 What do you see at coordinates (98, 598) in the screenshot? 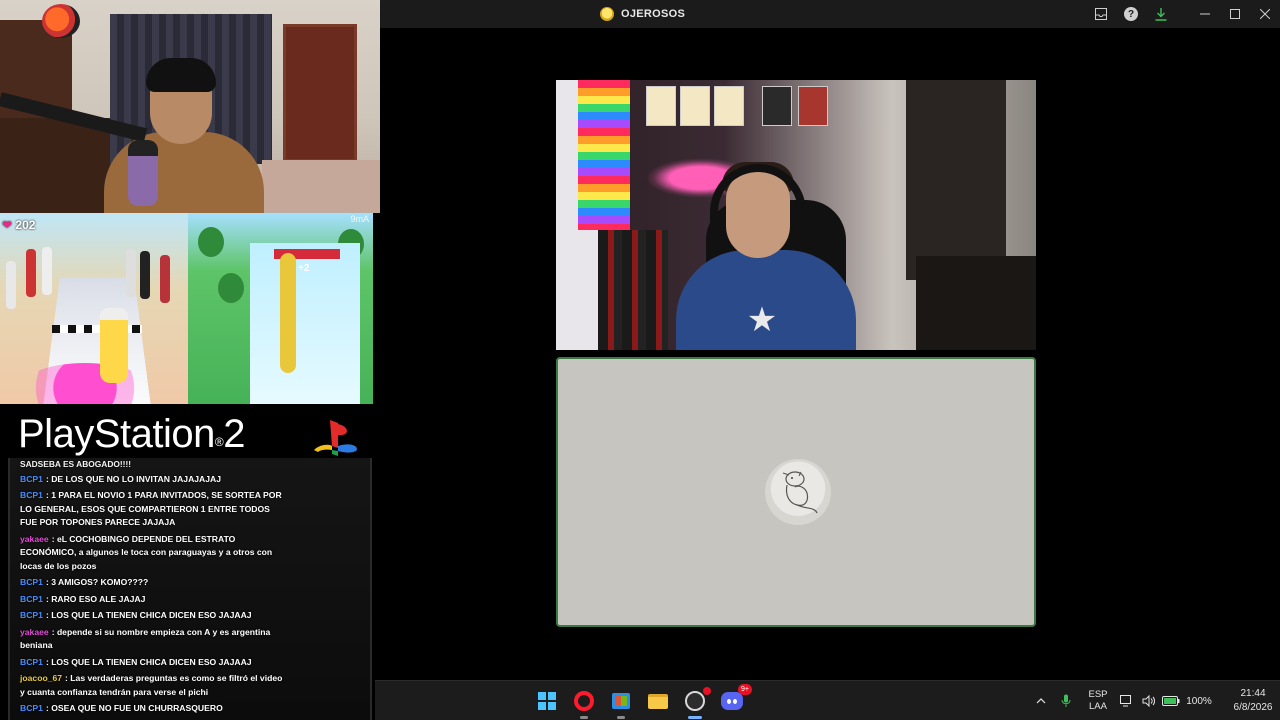
I see `chat-text: RARO ESO ALE JAJAJ` at bounding box center [98, 598].